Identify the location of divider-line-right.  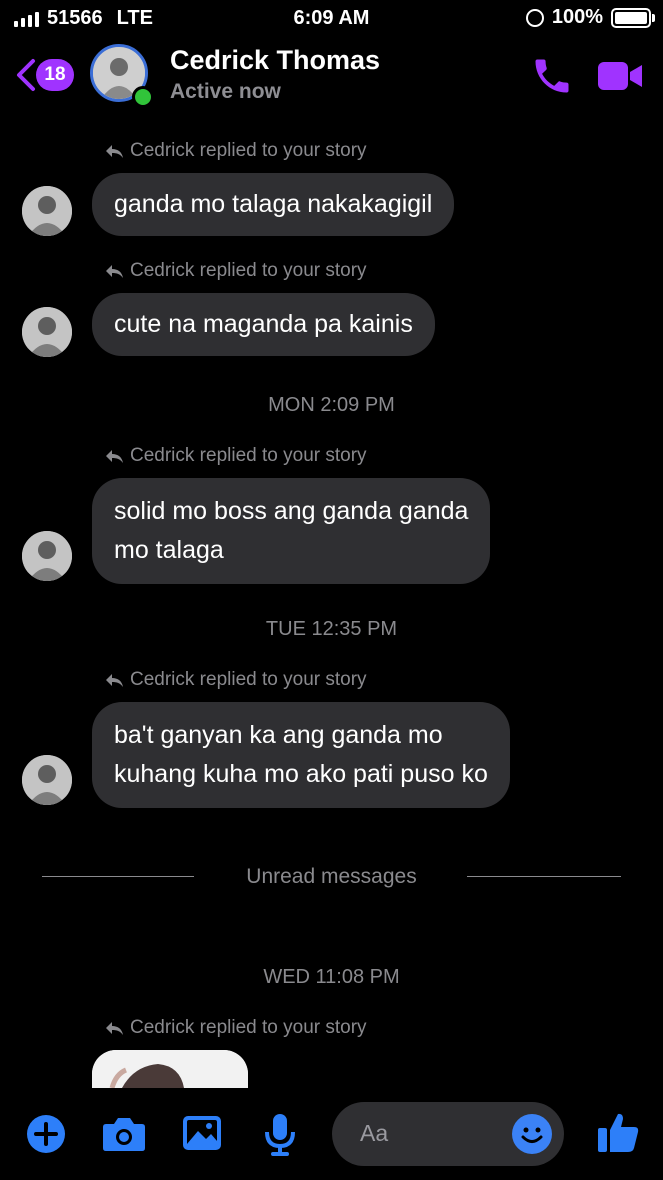
(544, 876).